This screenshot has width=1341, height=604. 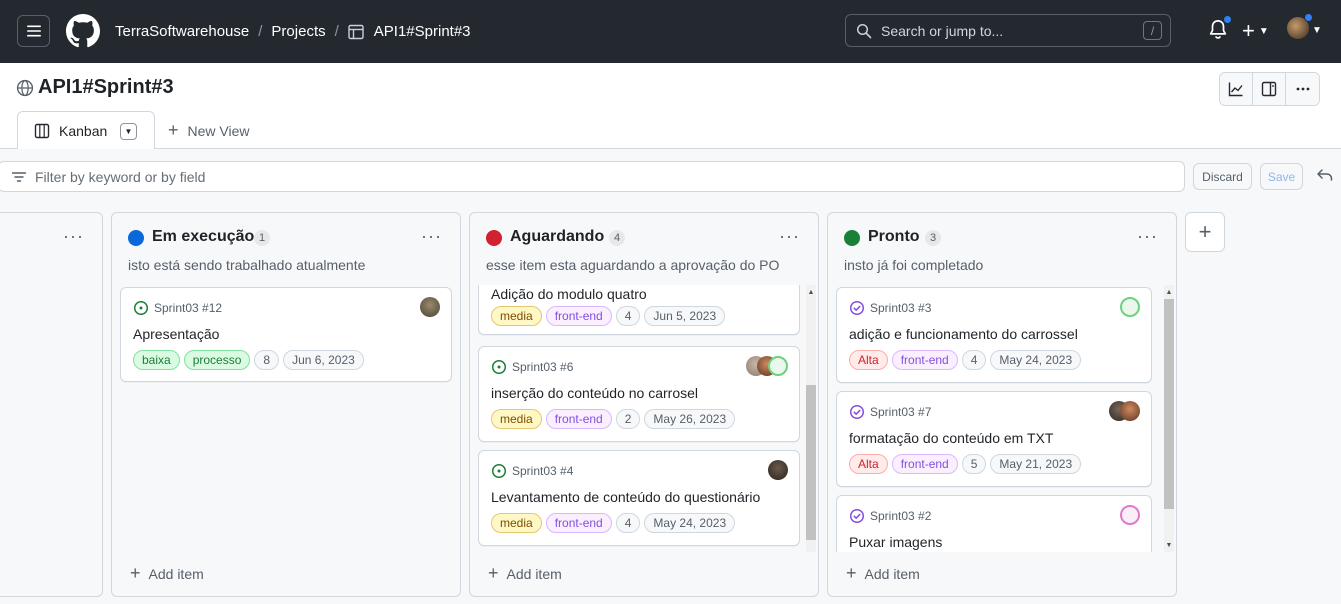 What do you see at coordinates (625, 497) in the screenshot?
I see `card-title: Levantamento de conteúdo do questionário` at bounding box center [625, 497].